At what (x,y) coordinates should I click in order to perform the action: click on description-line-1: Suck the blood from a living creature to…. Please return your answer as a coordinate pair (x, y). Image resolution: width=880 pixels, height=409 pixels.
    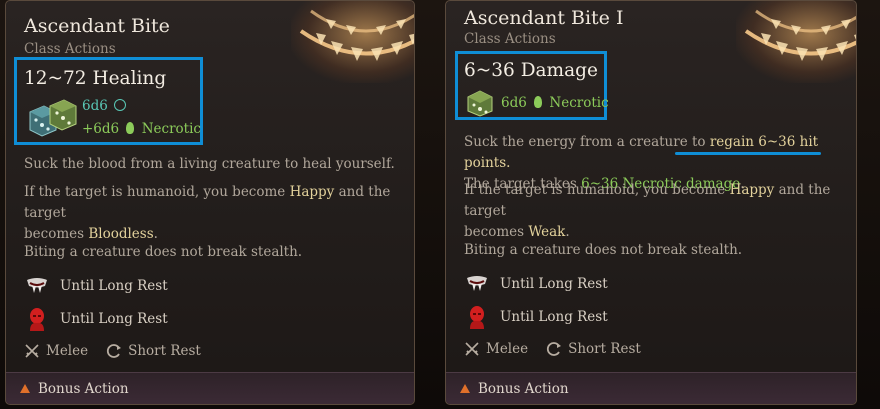
    Looking at the image, I should click on (209, 164).